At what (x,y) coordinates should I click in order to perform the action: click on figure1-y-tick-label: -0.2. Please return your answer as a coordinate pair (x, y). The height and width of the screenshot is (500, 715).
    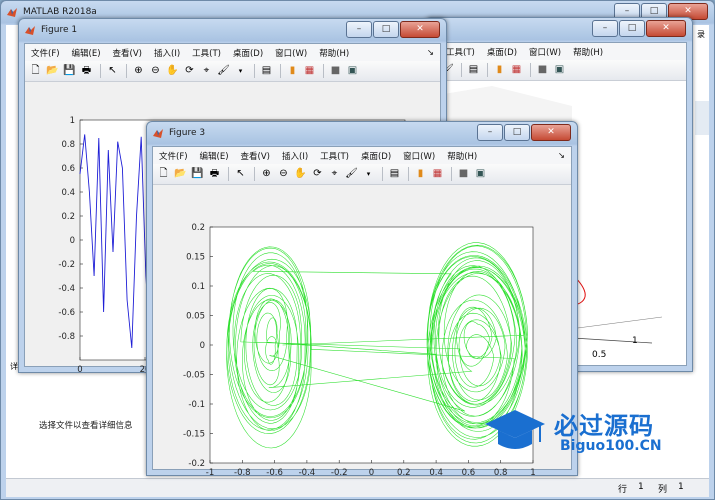
    Looking at the image, I should click on (66, 265).